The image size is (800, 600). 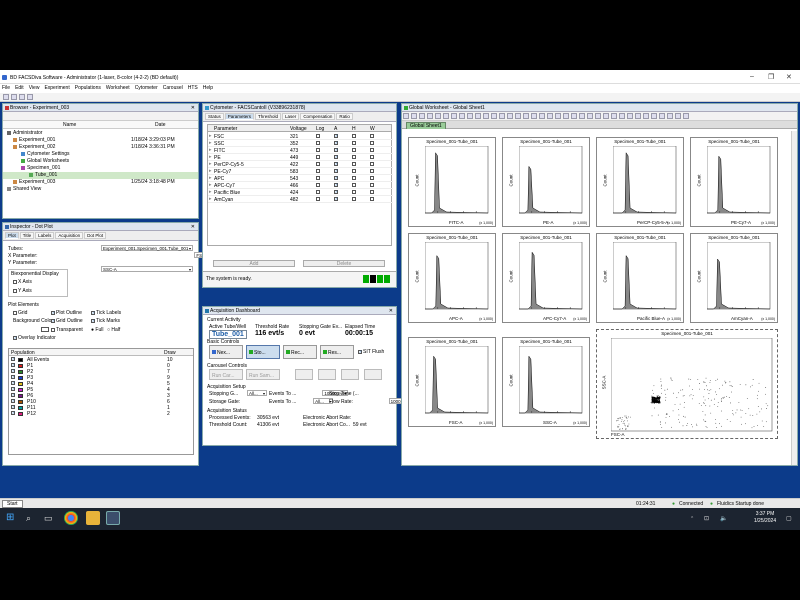 What do you see at coordinates (546, 182) in the screenshot?
I see `histogram-plot: Specimen_001-Tube_001 Count PE-A (x 1,000)` at bounding box center [546, 182].